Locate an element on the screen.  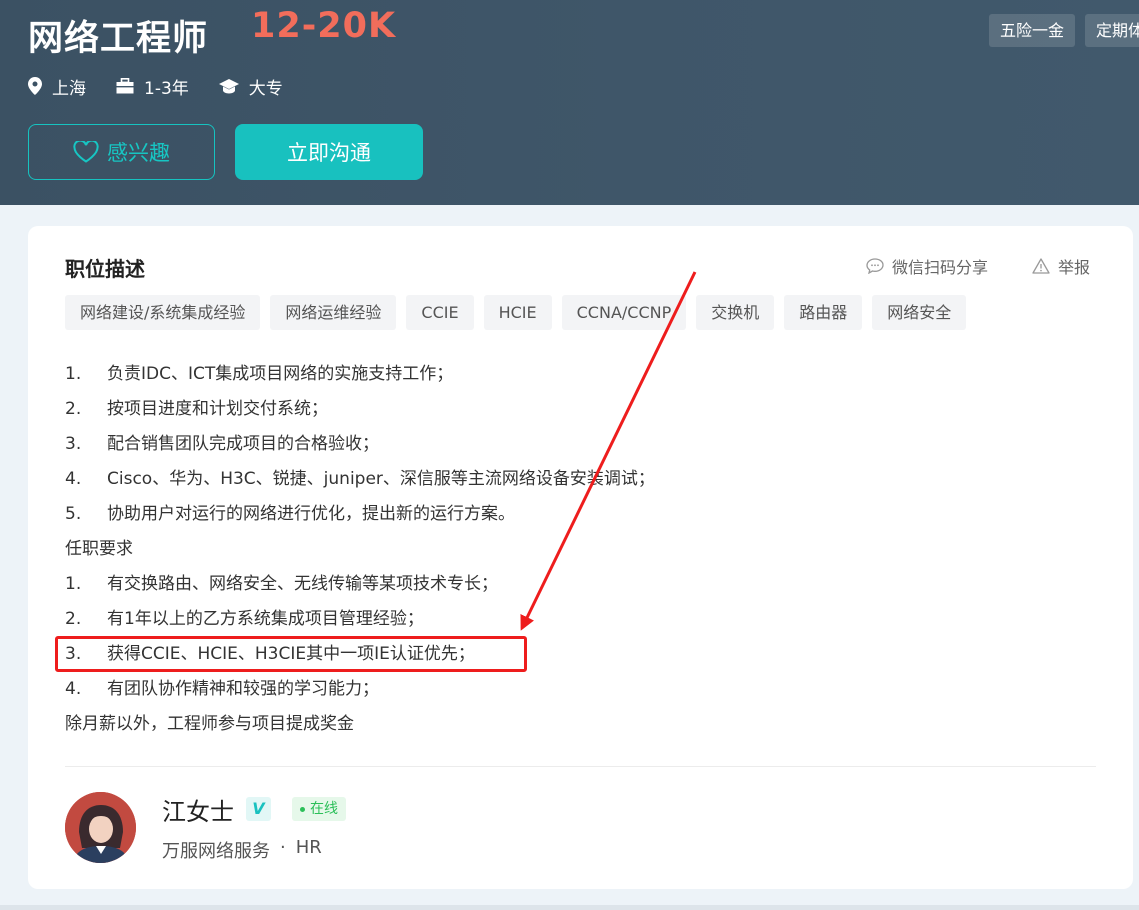
company-name: 万服网络服务 is located at coordinates (216, 851).